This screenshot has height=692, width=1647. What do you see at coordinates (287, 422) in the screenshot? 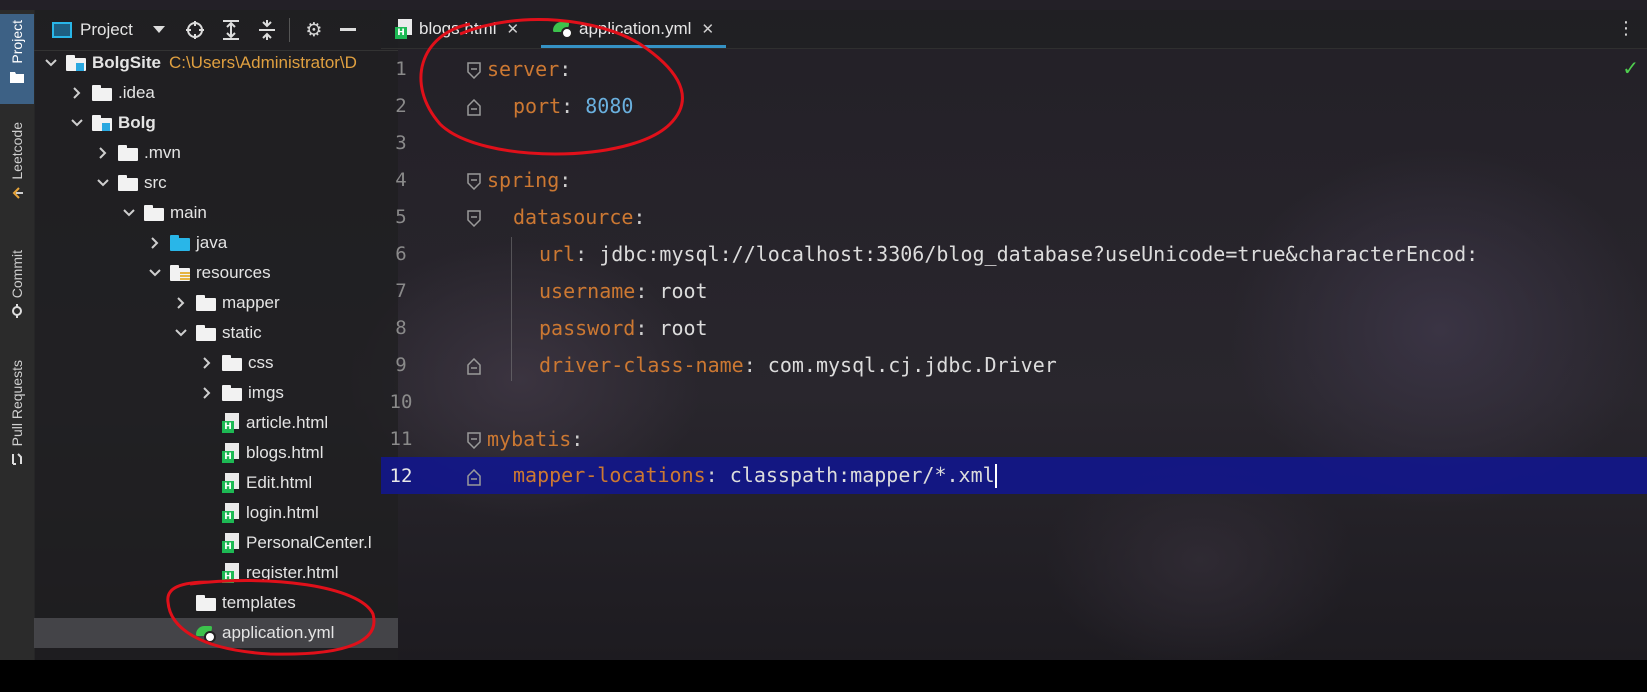
I see `tree-item-label: article.html` at bounding box center [287, 422].